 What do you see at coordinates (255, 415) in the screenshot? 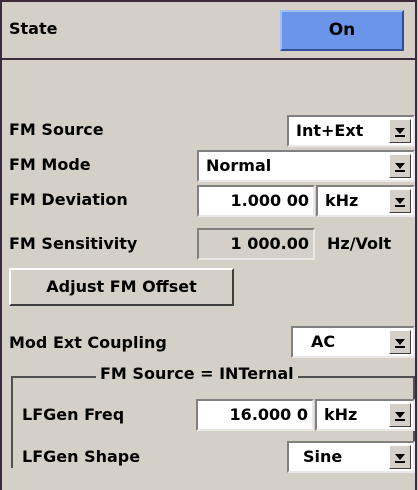
I see `lfgen-freq-input: 16.000 0` at bounding box center [255, 415].